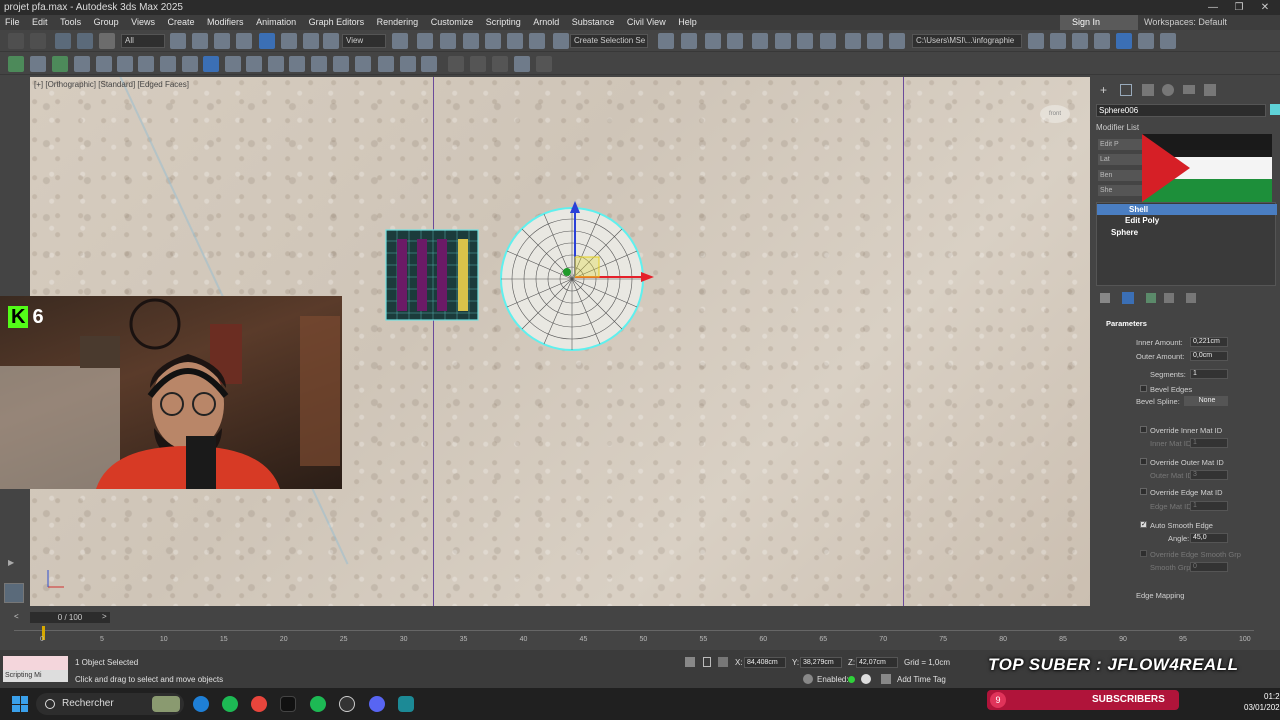 The height and width of the screenshot is (720, 1280). What do you see at coordinates (500, 64) in the screenshot?
I see `align-right-icon` at bounding box center [500, 64].